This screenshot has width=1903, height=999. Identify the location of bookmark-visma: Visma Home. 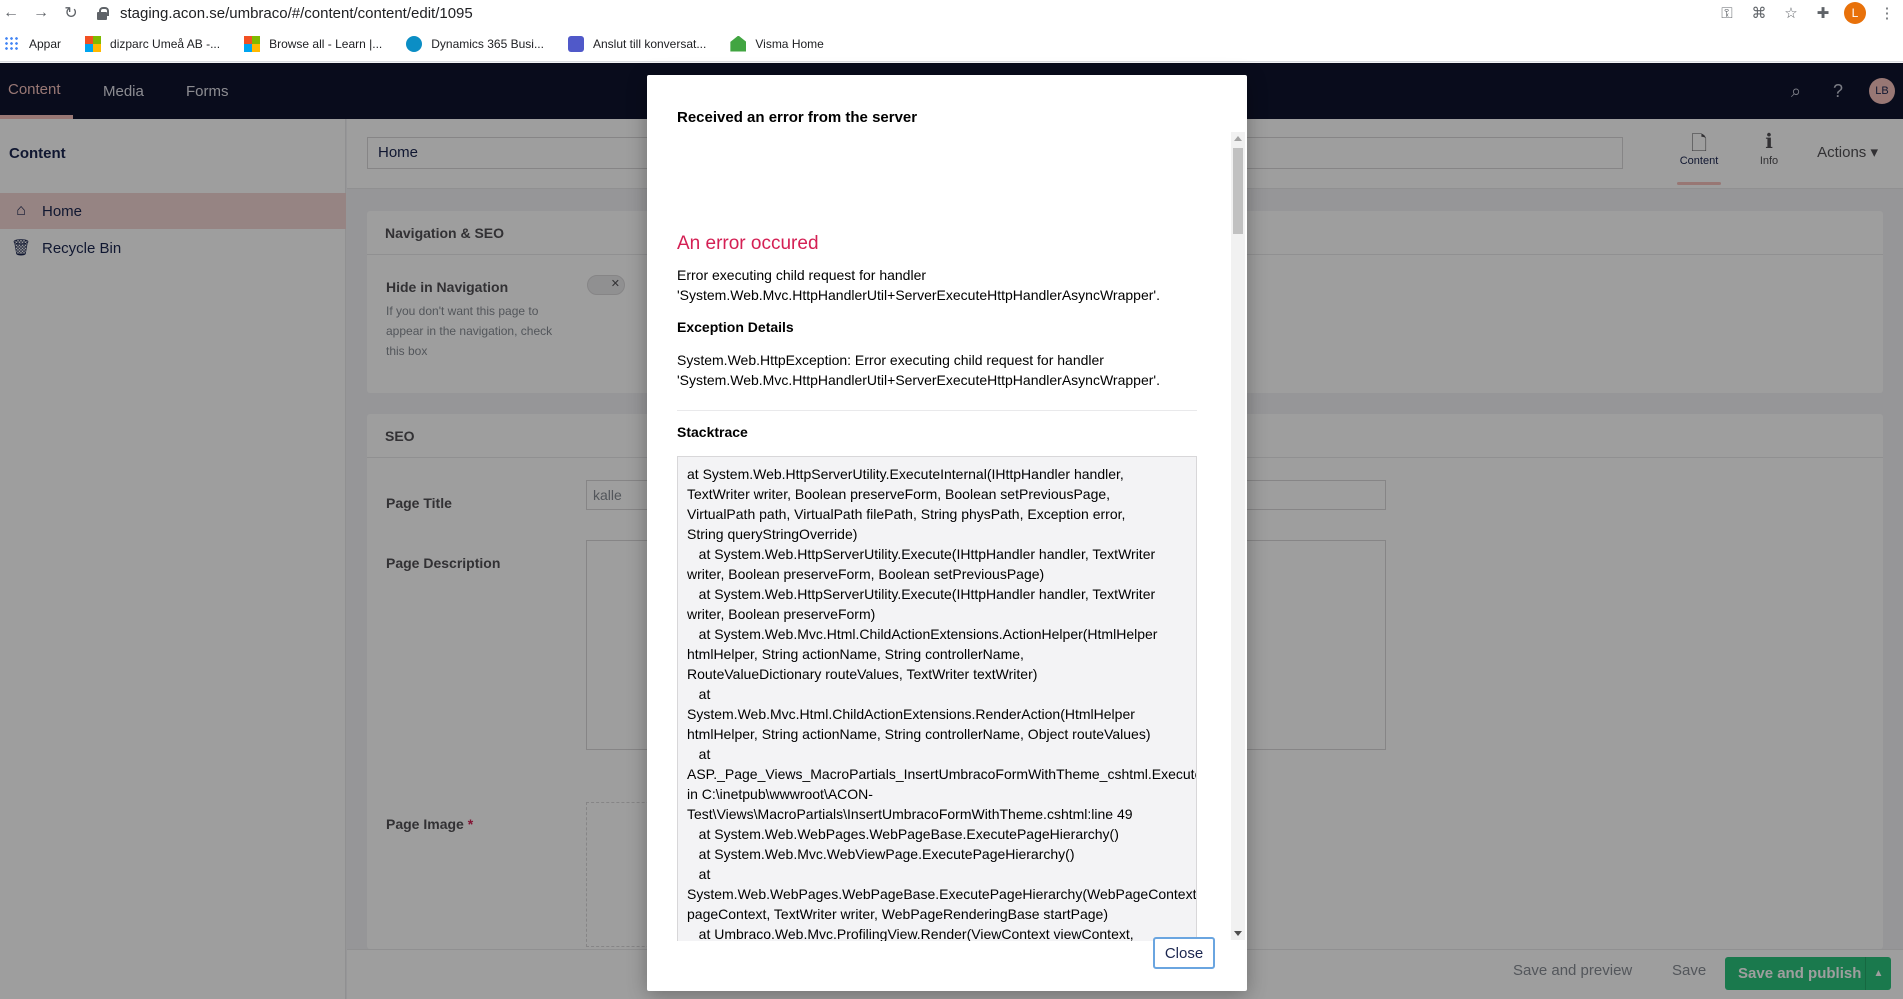
(777, 43).